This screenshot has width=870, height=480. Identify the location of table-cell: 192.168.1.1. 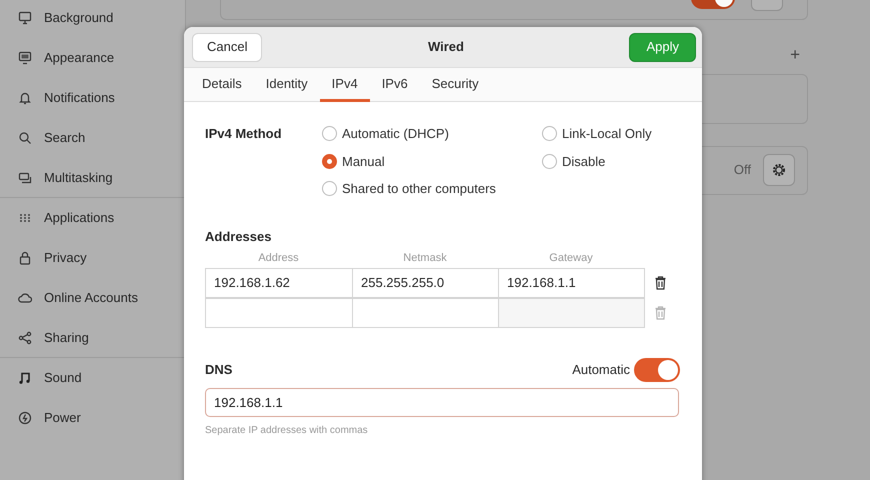
(571, 283).